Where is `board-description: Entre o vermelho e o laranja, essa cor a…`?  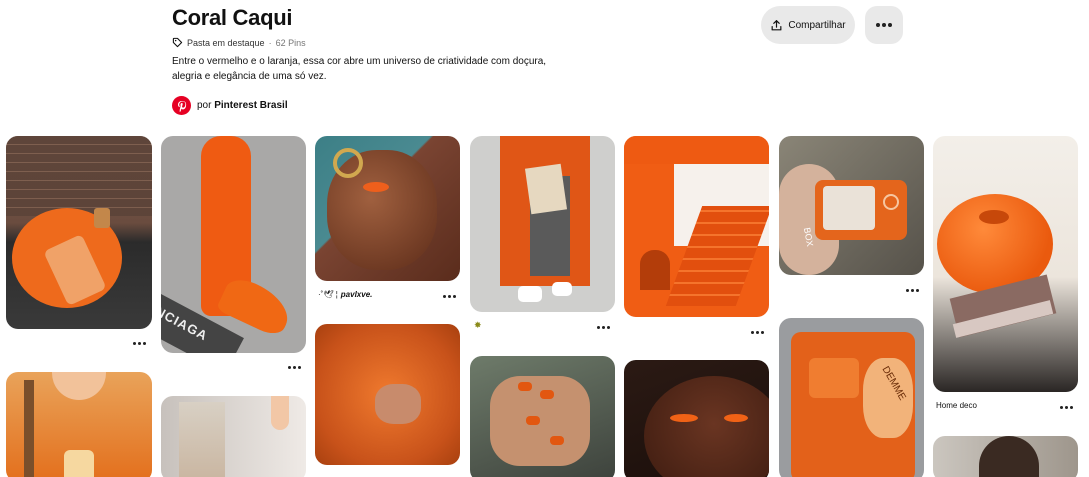
board-description: Entre o vermelho e o laranja, essa cor a… is located at coordinates (359, 69).